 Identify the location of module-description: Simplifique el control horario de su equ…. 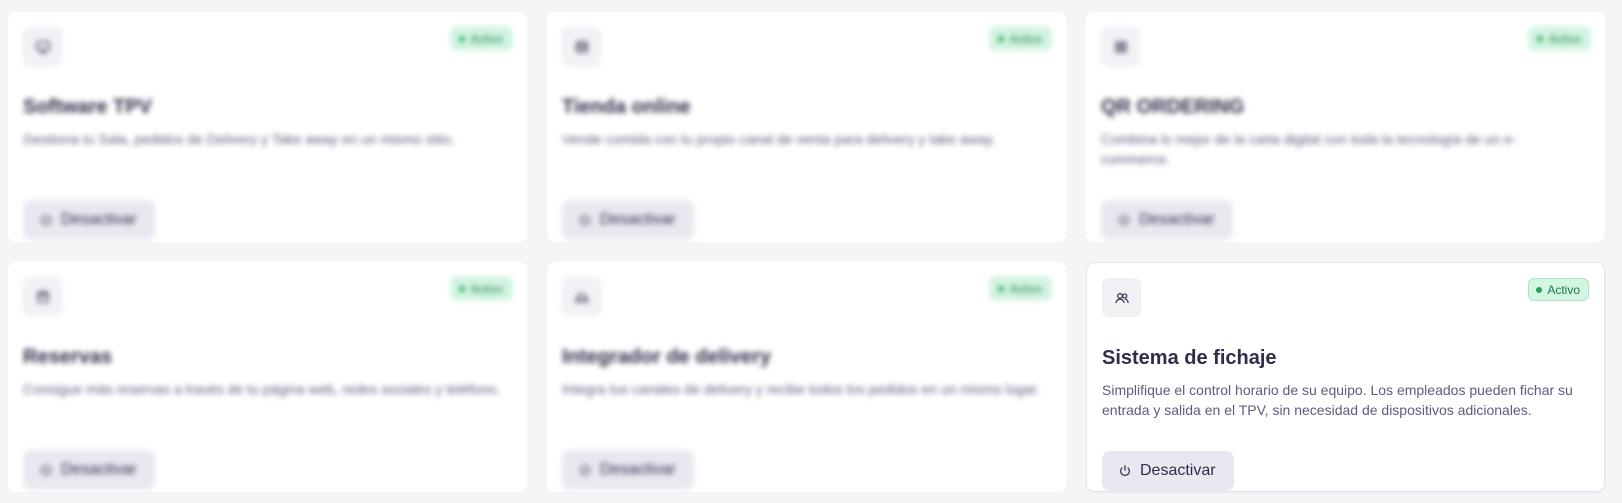
(1337, 400).